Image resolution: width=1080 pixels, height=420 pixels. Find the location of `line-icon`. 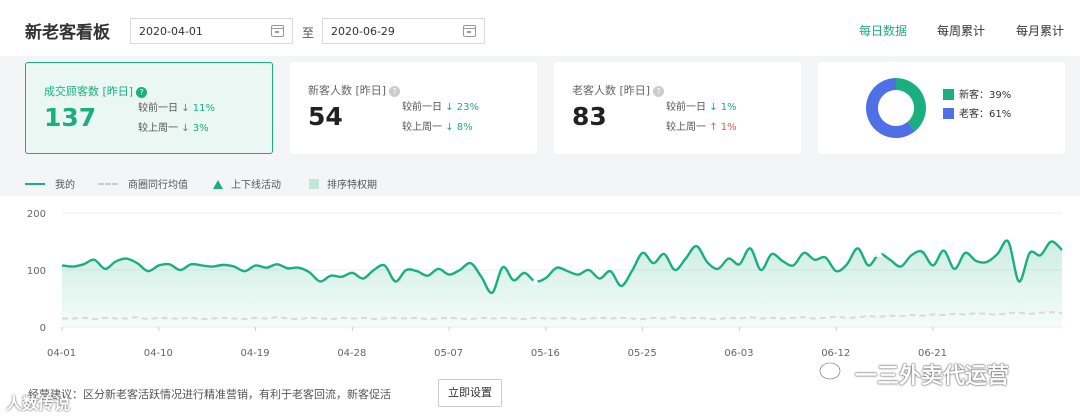

line-icon is located at coordinates (35, 184).